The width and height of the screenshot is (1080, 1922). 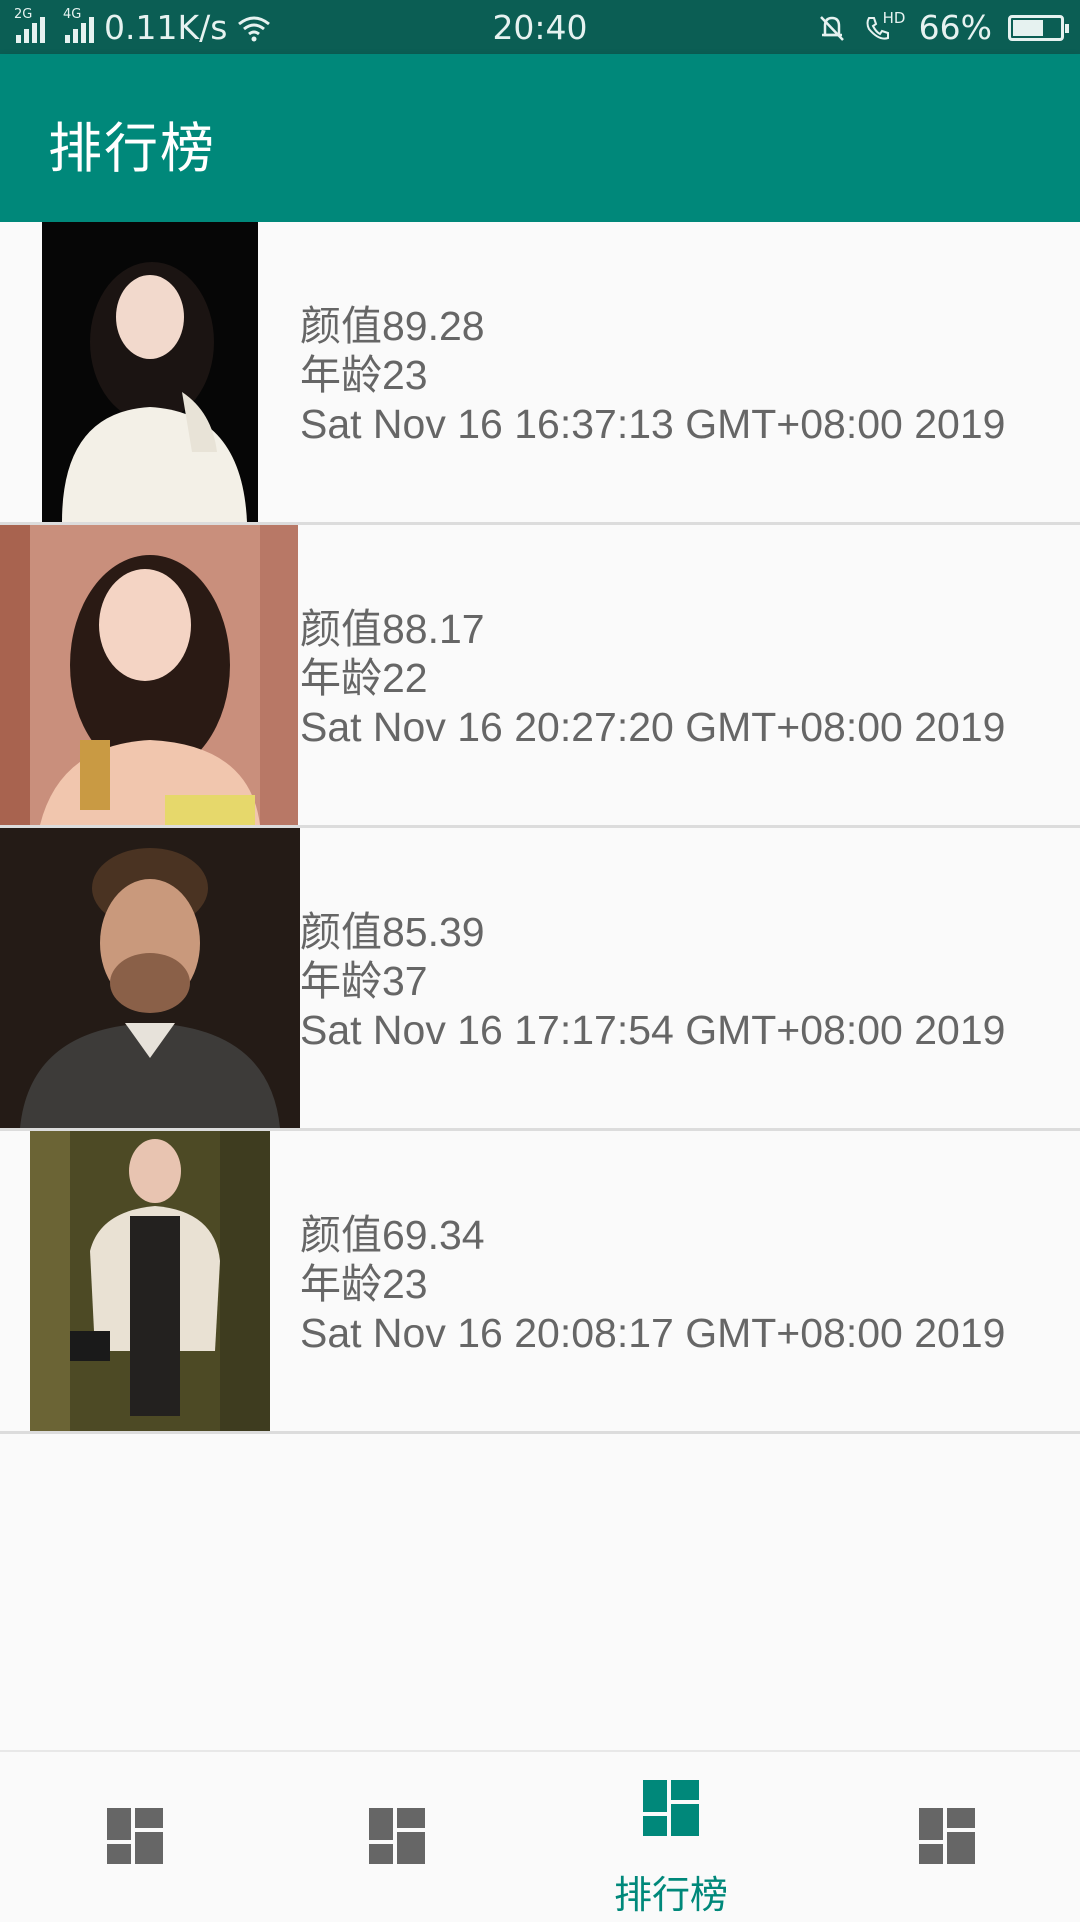 I want to click on score-text: 颜值69.34, so click(x=652, y=1235).